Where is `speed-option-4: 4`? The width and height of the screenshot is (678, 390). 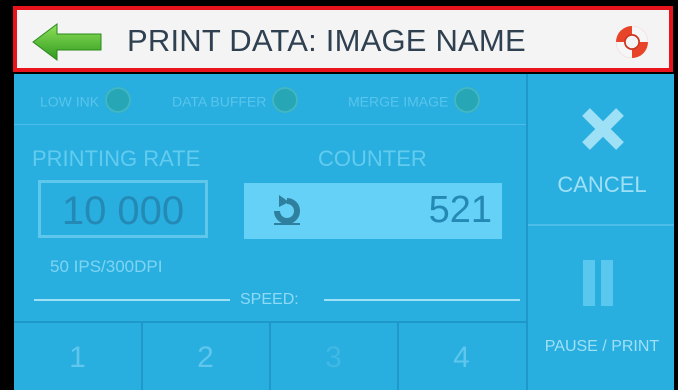 speed-option-4: 4 is located at coordinates (461, 356).